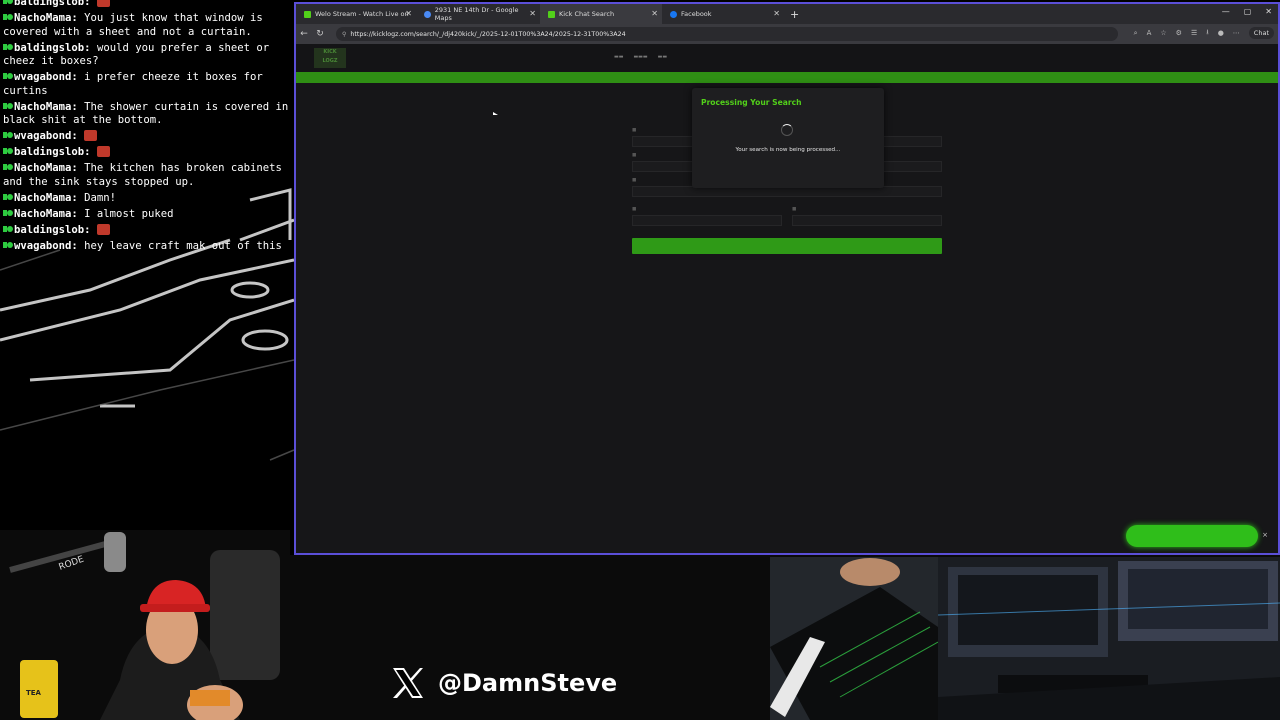 The height and width of the screenshot is (720, 1280). Describe the element at coordinates (1204, 33) in the screenshot. I see `browser-tools: ⌕ A ☆ ⚙ ☰ ⭳ ● ⋯ Chat` at that location.